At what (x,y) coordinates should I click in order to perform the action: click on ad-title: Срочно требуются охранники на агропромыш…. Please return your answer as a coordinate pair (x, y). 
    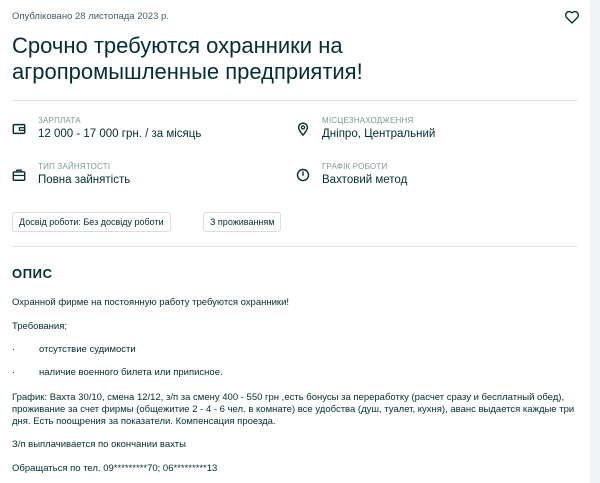
    Looking at the image, I should click on (187, 58).